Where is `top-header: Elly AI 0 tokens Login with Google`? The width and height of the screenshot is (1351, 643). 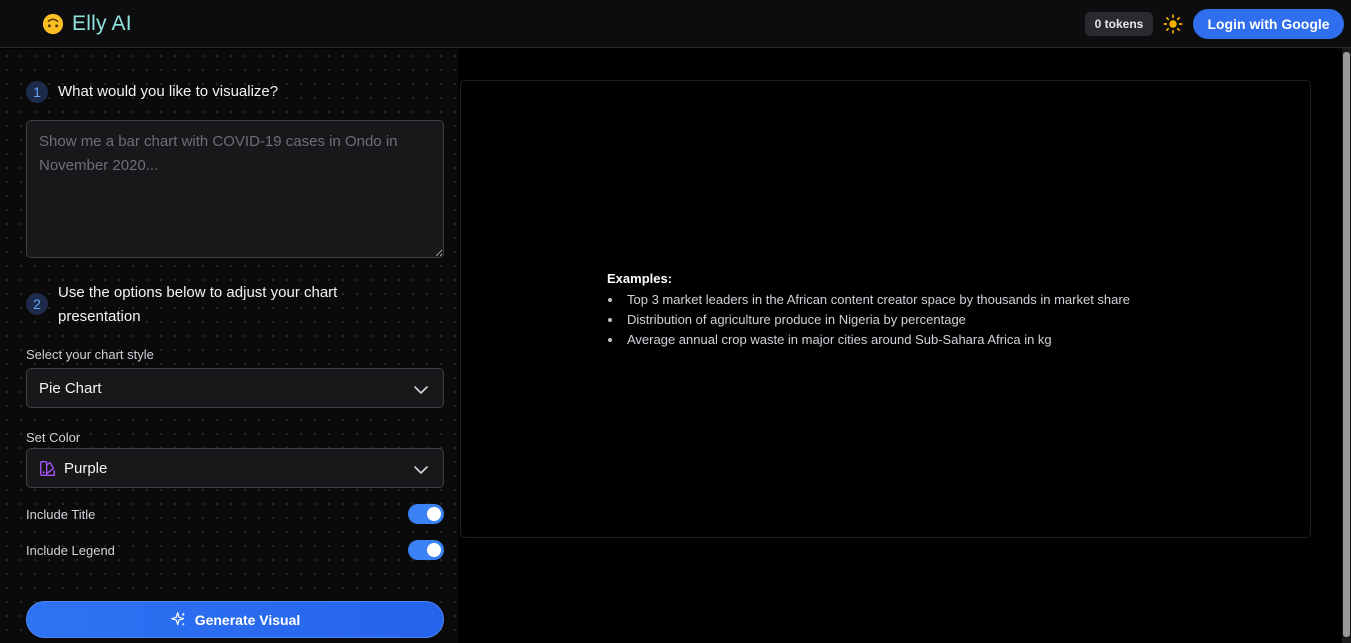 top-header: Elly AI 0 tokens Login with Google is located at coordinates (675, 24).